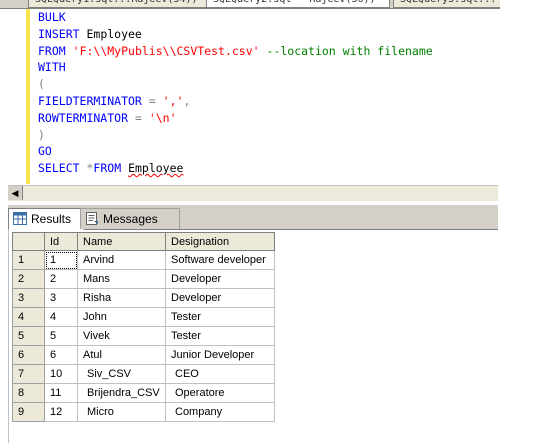 This screenshot has width=538, height=443. Describe the element at coordinates (61, 241) in the screenshot. I see `column-header-id: Id` at that location.